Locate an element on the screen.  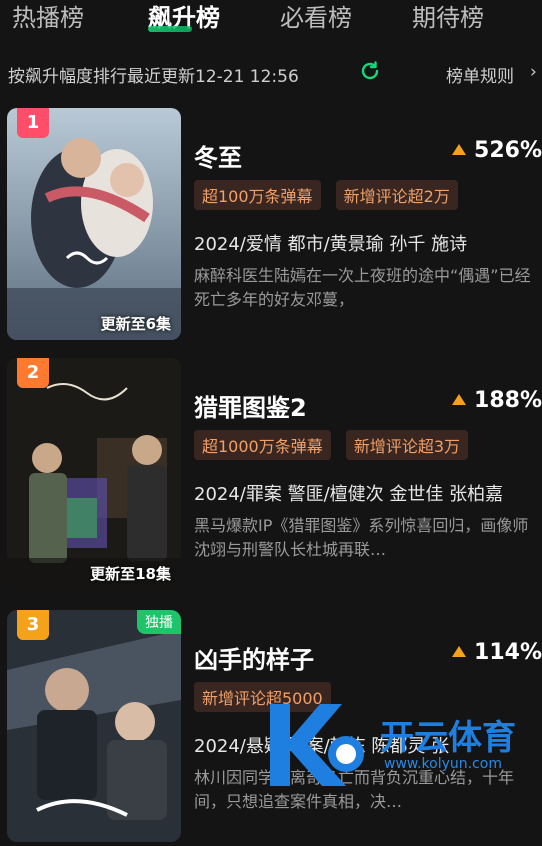
rank-badge: 2 is located at coordinates (33, 373).